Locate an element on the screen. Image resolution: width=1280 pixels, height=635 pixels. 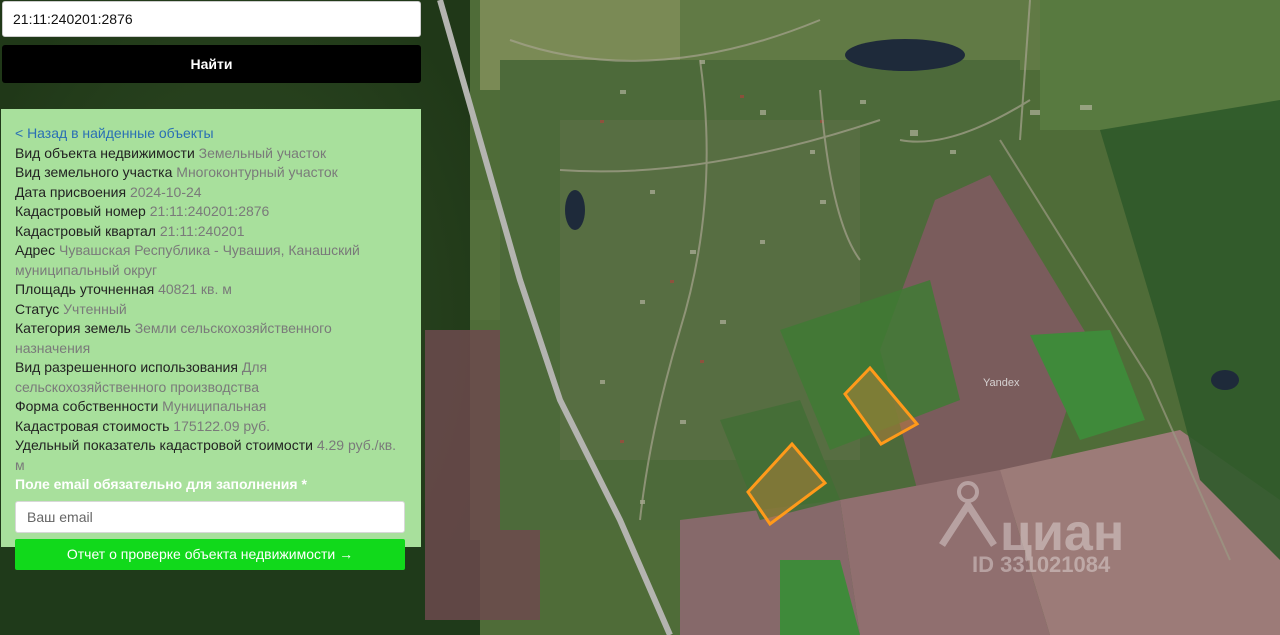
info-label: Кадастровый номер is located at coordinates (80, 211).